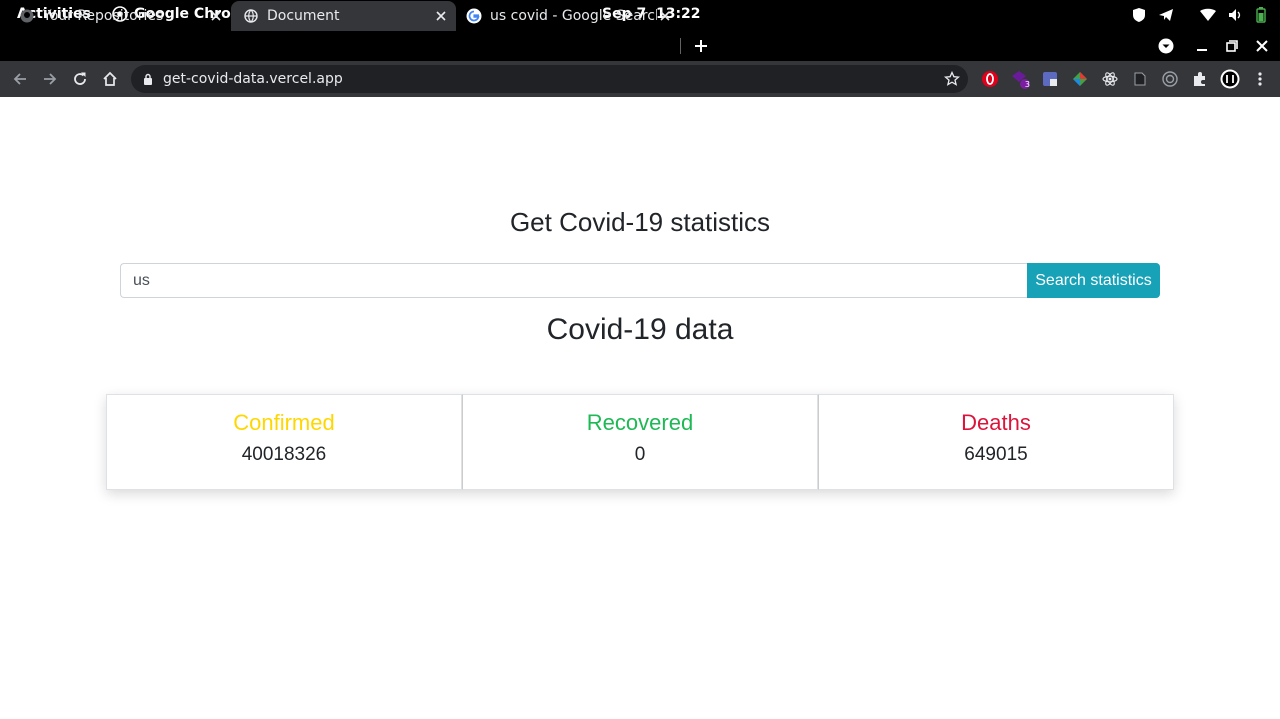 The height and width of the screenshot is (719, 1280). I want to click on deaths-label: Deaths, so click(996, 422).